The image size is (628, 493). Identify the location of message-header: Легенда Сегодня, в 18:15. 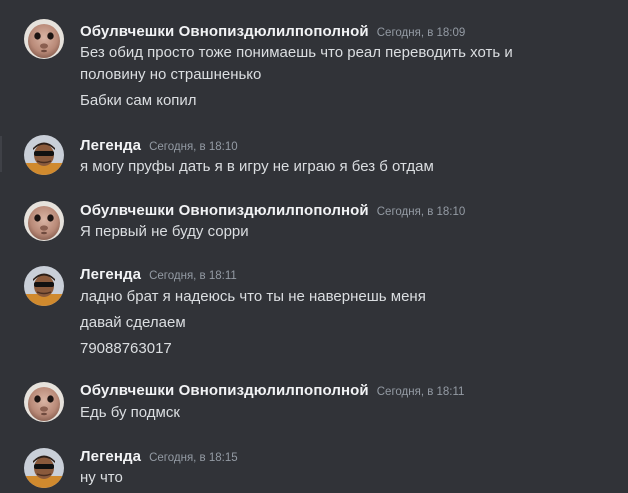
(159, 458).